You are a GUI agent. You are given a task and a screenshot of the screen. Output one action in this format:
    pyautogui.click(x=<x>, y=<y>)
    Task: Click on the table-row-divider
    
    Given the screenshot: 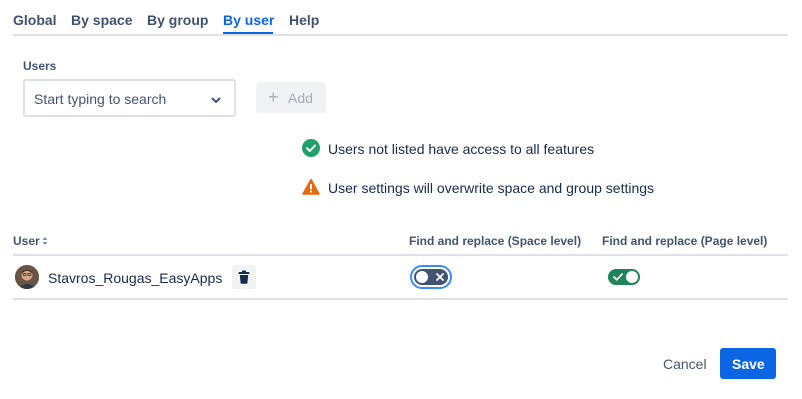 What is the action you would take?
    pyautogui.click(x=400, y=299)
    